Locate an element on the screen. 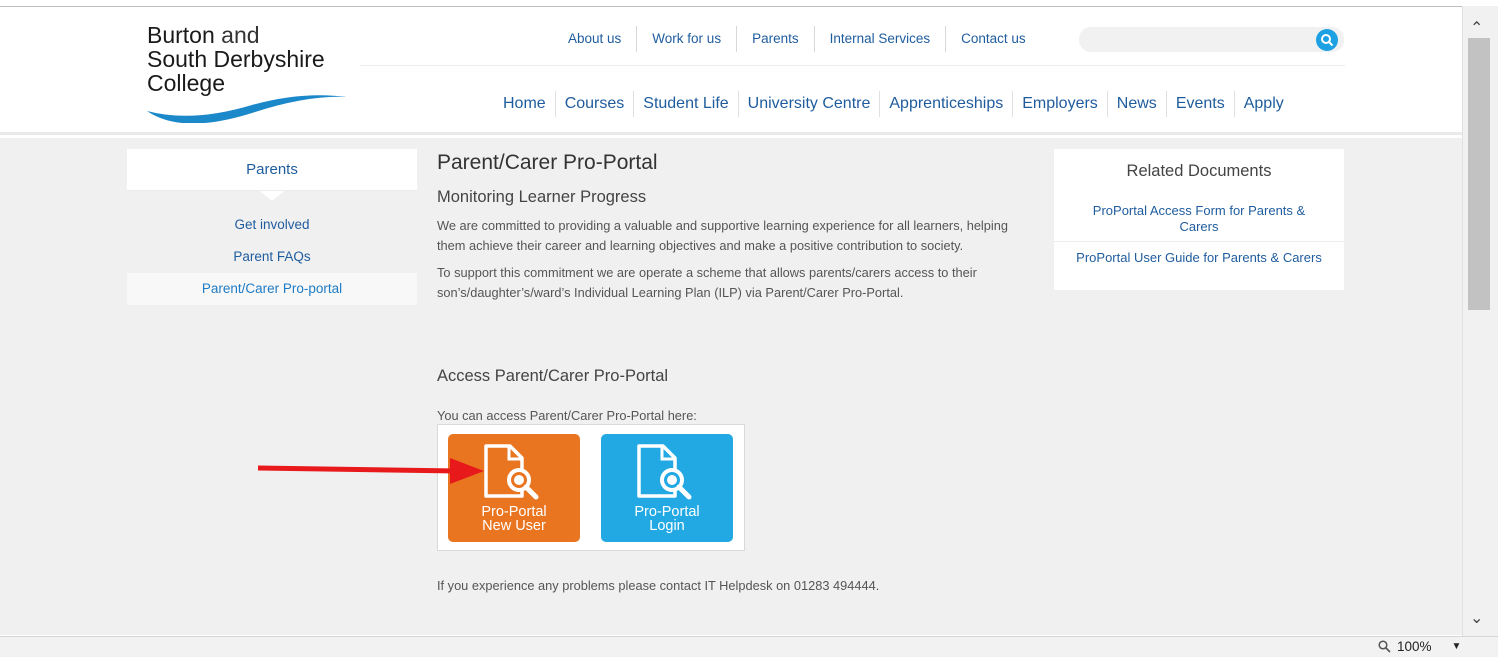  util-nav-parents: Parents is located at coordinates (776, 39).